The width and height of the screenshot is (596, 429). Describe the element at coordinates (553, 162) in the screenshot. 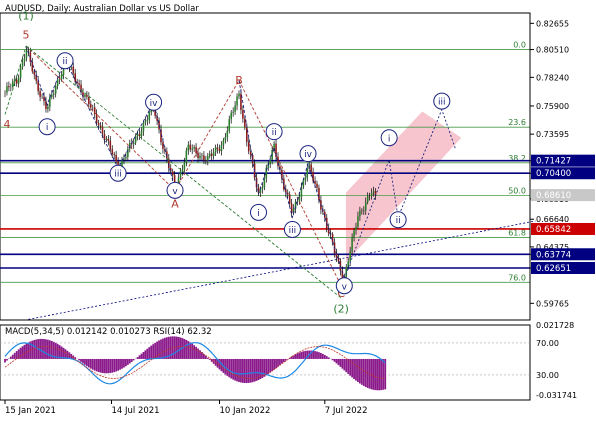

I see `level-tag-label: 0.71427` at that location.